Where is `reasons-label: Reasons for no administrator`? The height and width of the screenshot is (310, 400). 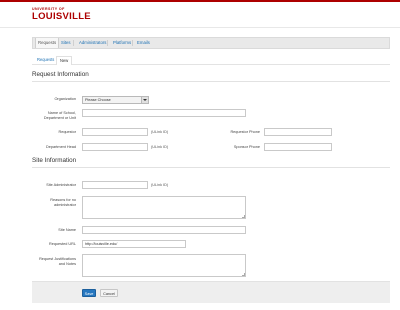 reasons-label: Reasons for no administrator is located at coordinates (63, 202).